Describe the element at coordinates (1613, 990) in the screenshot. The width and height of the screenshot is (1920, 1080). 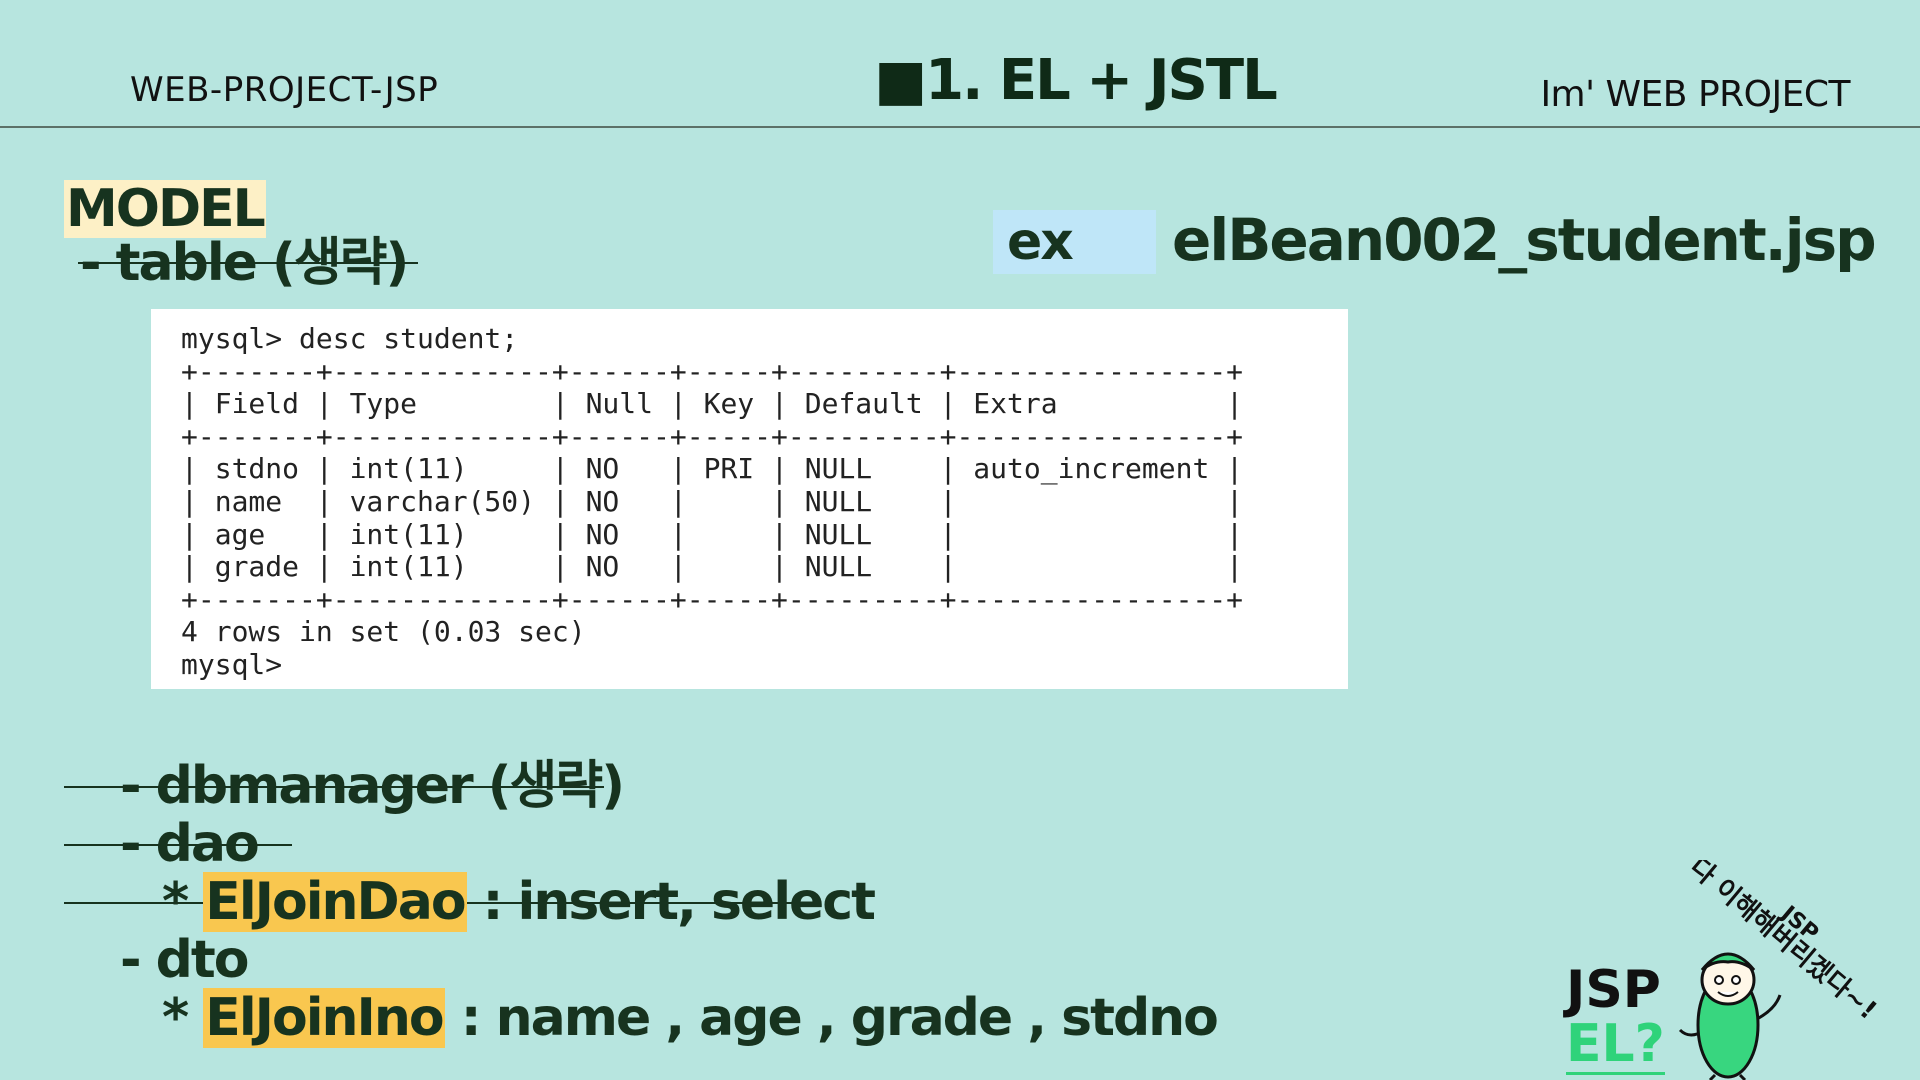
I see `mascot-jsp-text: JSP` at that location.